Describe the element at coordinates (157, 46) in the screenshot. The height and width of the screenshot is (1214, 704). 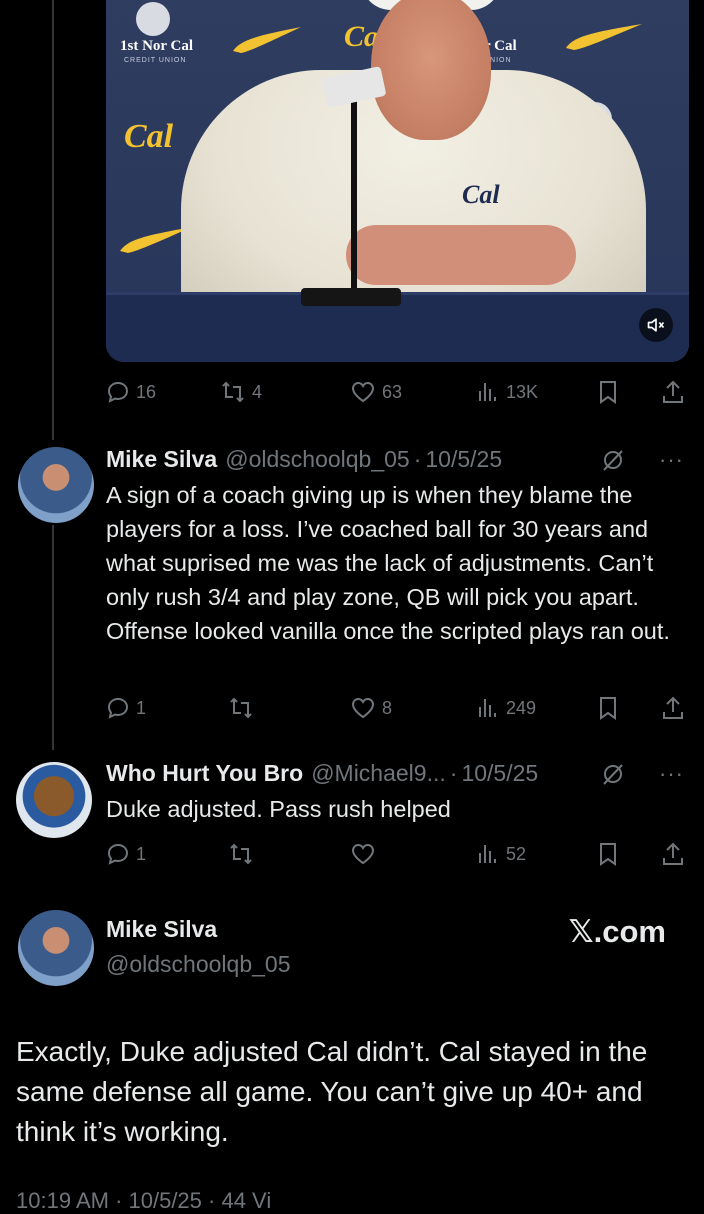
I see `sponsor-logo-text: 1st Nor Cal` at that location.